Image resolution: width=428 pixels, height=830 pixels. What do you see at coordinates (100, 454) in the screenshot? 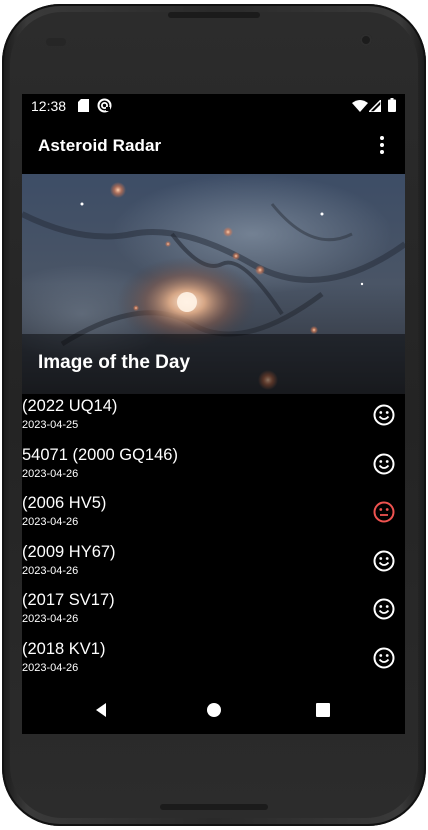
I see `asteroid-name: 54071 (2000 GQ146)` at bounding box center [100, 454].